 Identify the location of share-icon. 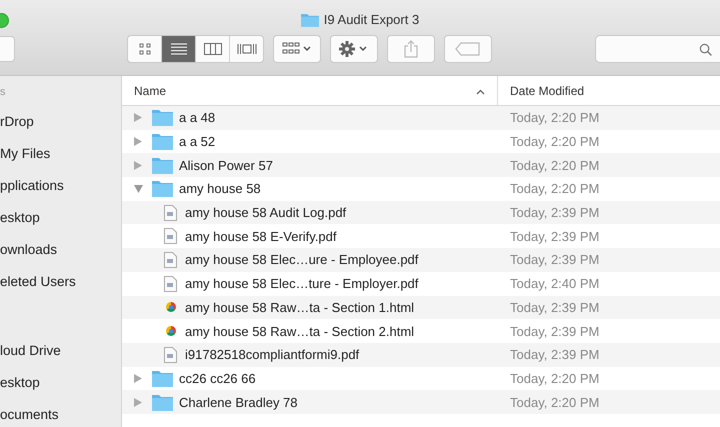
(411, 49).